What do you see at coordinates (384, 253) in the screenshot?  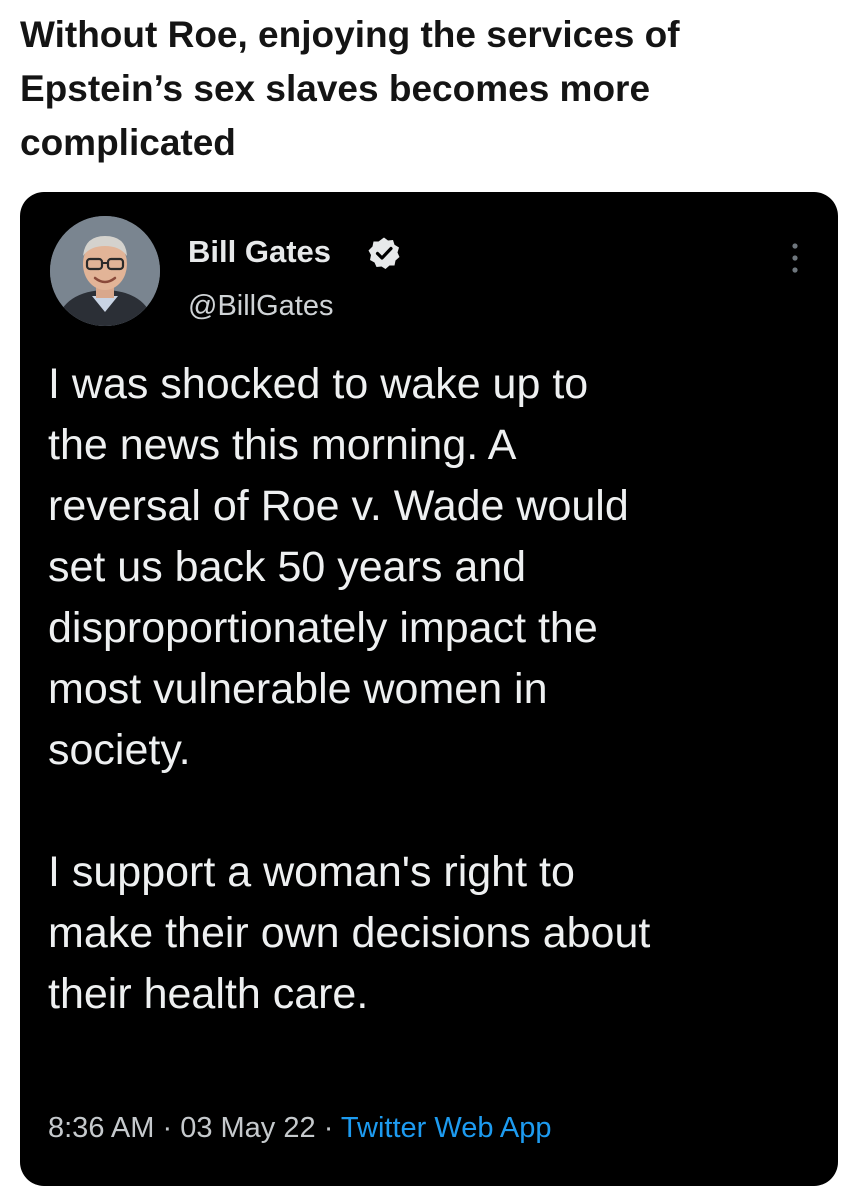 I see `verified-badge-icon` at bounding box center [384, 253].